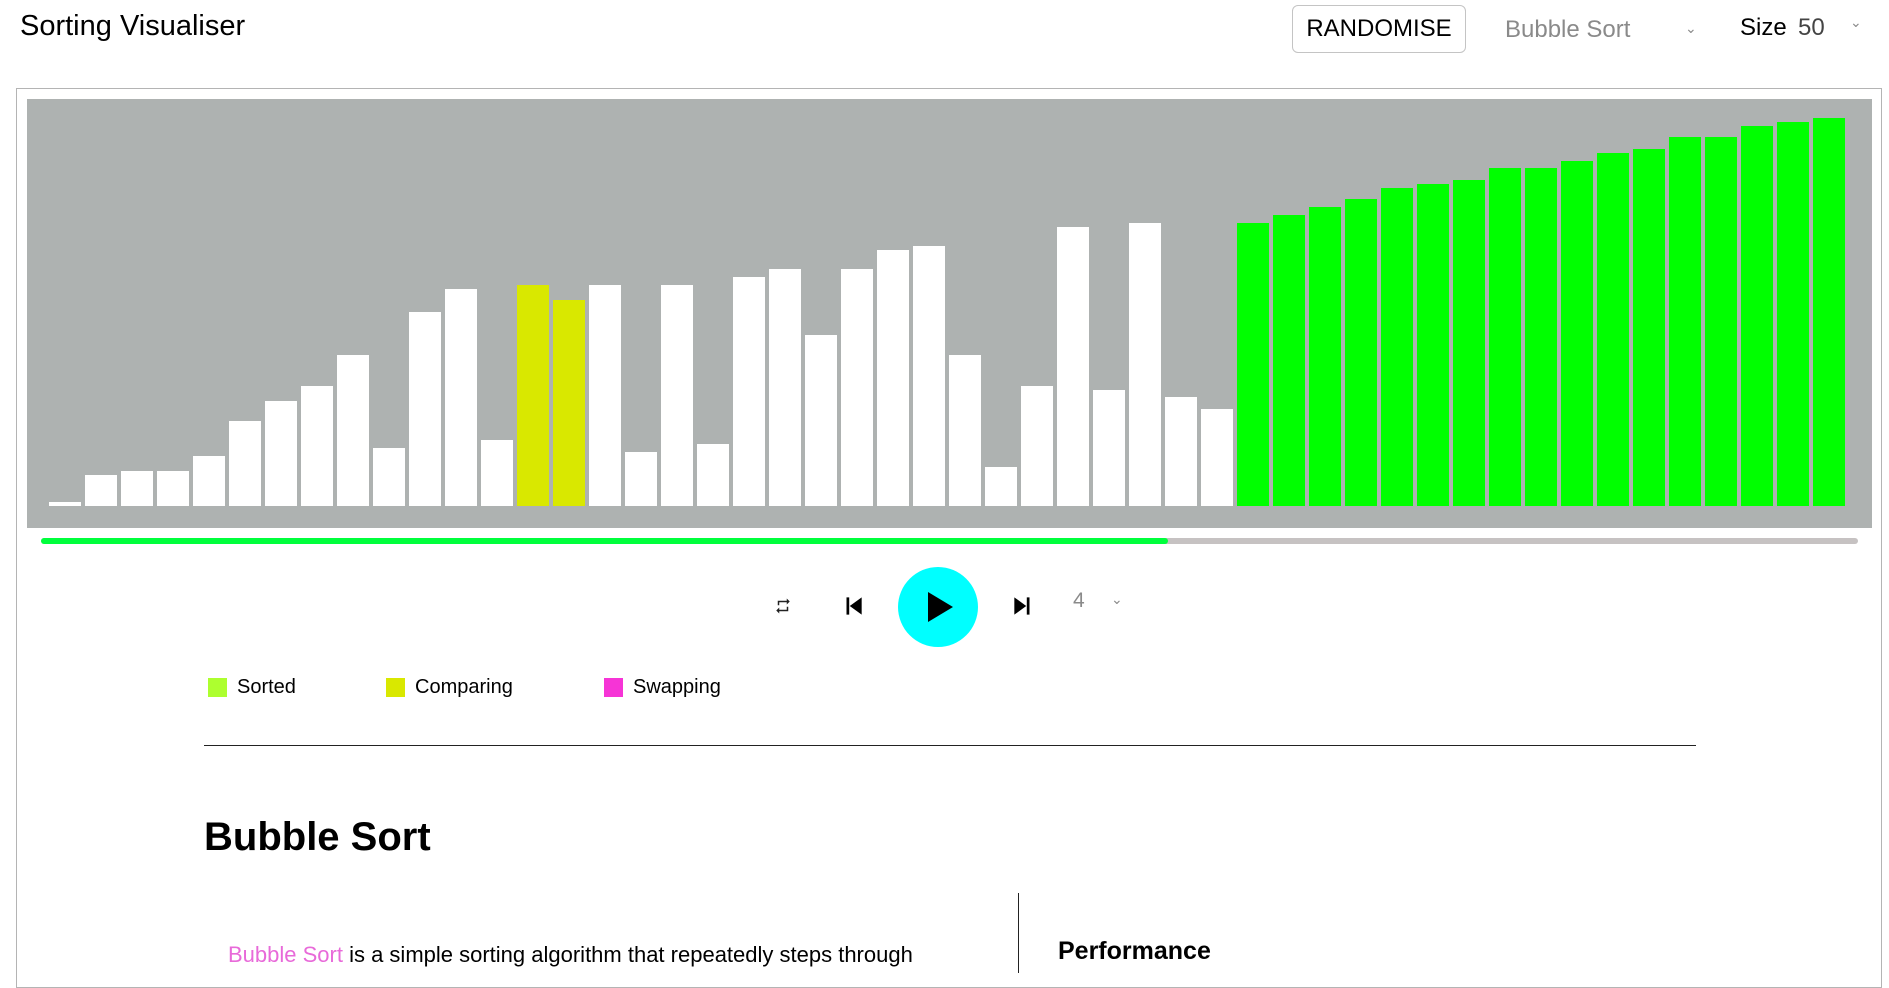 The image size is (1889, 988). Describe the element at coordinates (317, 837) in the screenshot. I see `algorithm-heading: Bubble Sort` at that location.